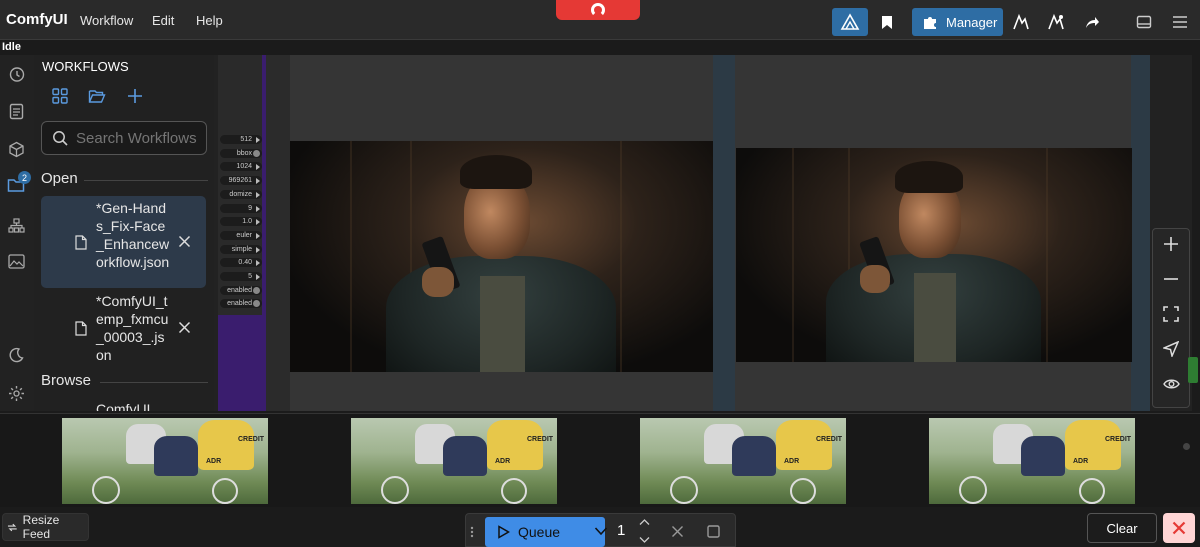 This screenshot has height=547, width=1200. I want to click on cancel-icon, so click(677, 531).